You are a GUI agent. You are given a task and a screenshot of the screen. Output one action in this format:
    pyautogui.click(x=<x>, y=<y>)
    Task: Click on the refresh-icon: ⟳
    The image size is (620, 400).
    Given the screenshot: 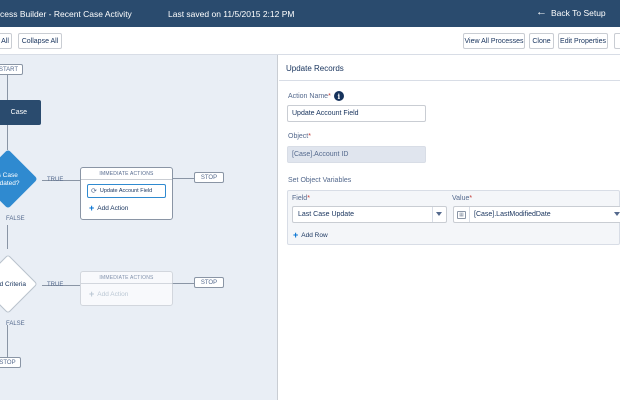 What is the action you would take?
    pyautogui.click(x=94, y=191)
    